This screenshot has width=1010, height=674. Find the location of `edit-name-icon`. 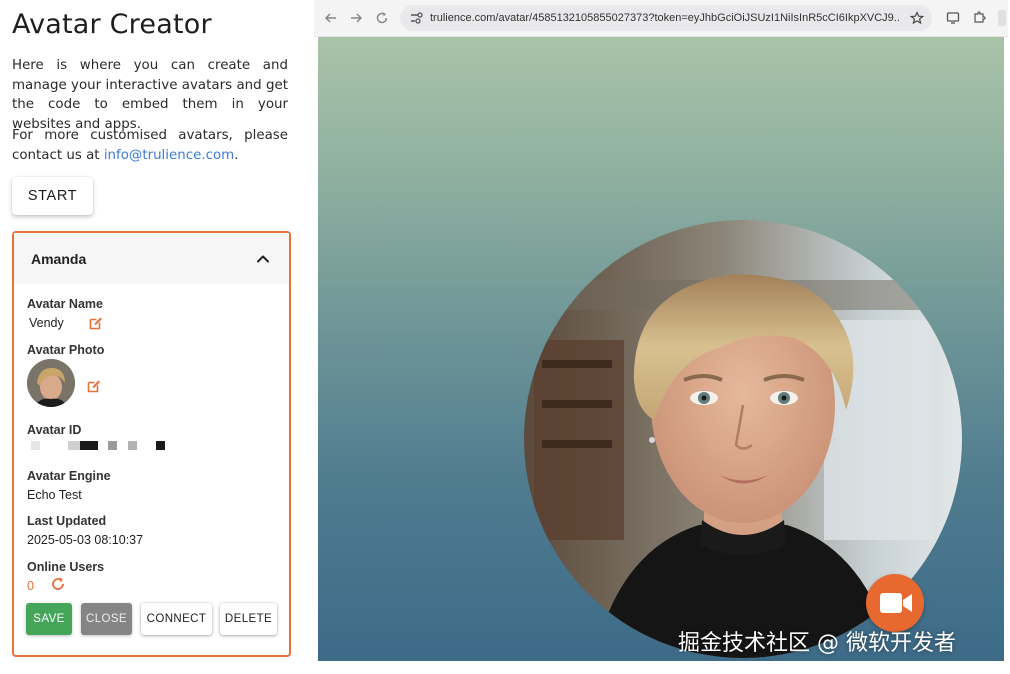

edit-name-icon is located at coordinates (96, 323).